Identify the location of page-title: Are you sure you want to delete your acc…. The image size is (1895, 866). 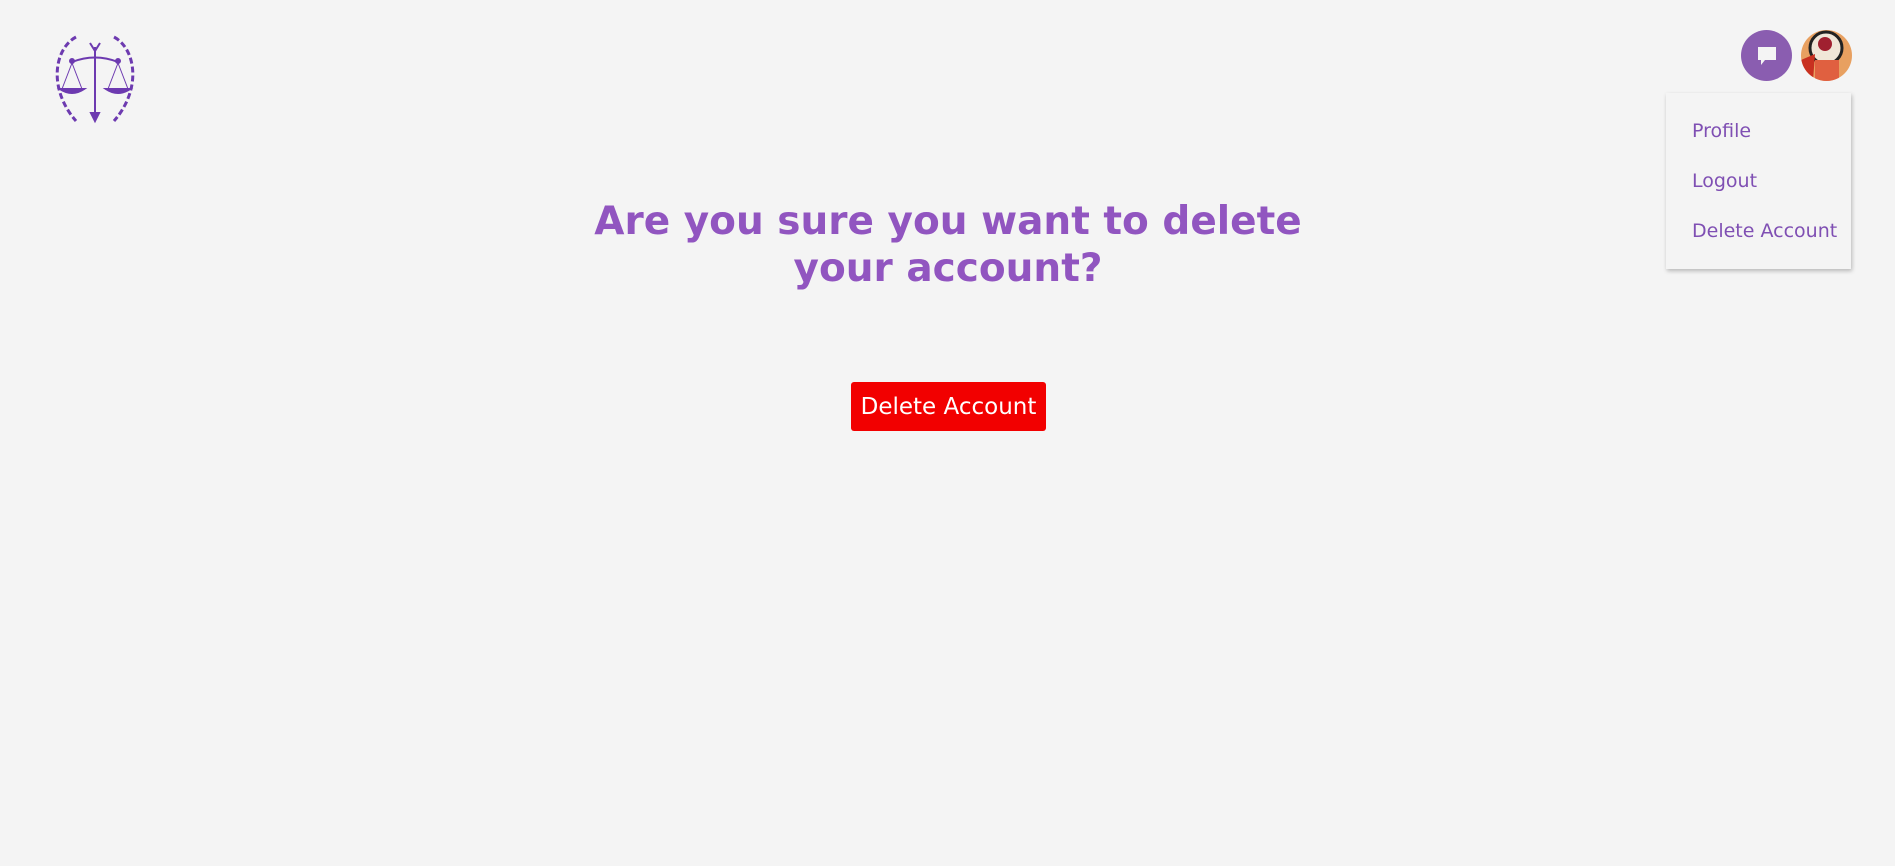
(948, 245).